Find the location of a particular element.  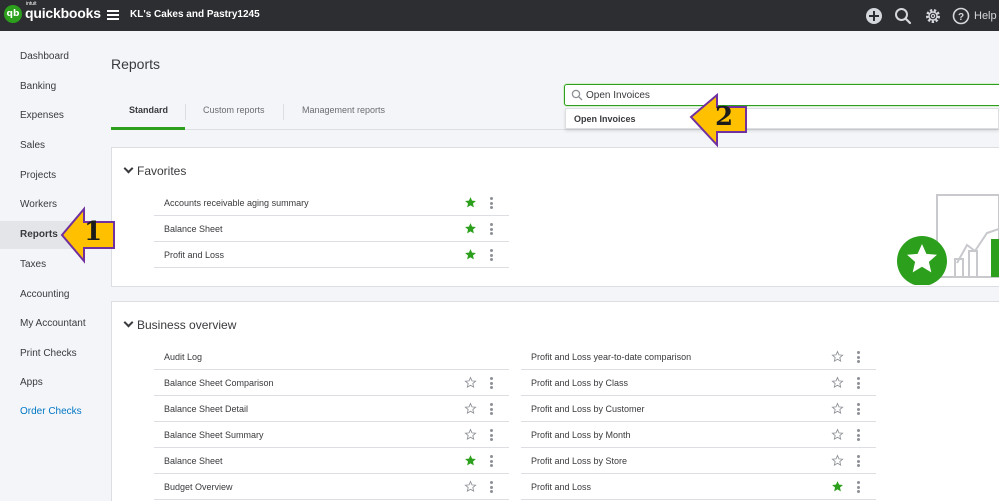

report-row: Budget Overview is located at coordinates (331, 487).